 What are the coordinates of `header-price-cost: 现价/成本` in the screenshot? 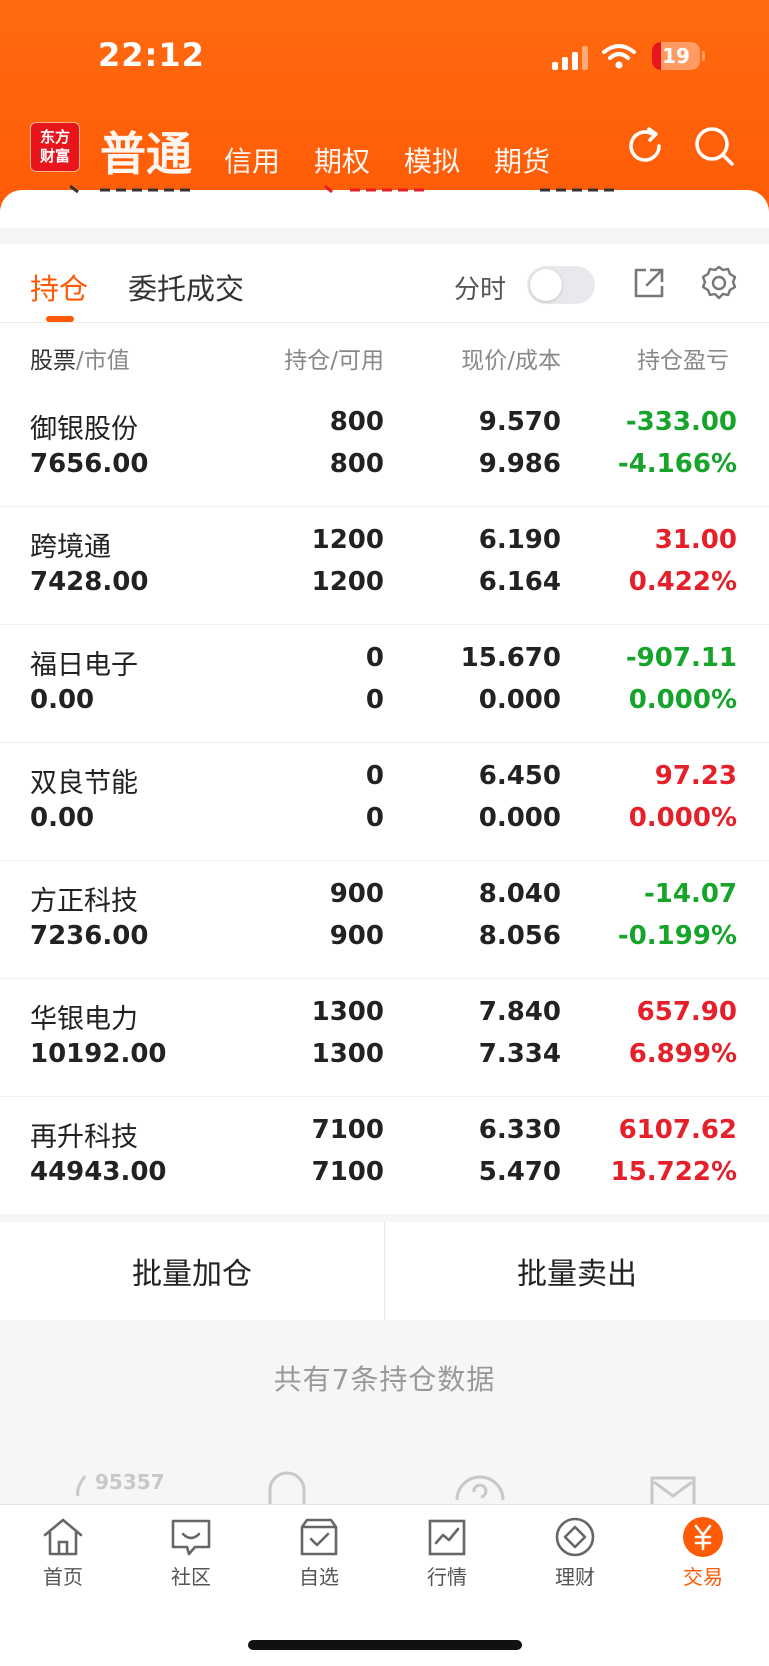 It's located at (511, 358).